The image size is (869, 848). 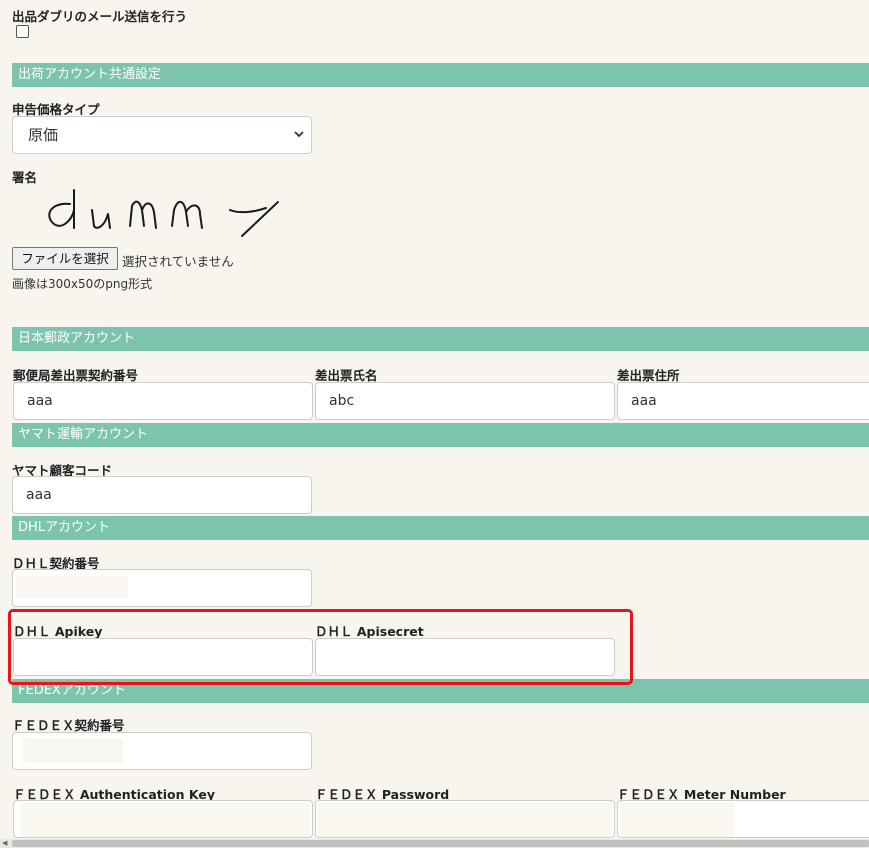 I want to click on scroll-left-icon: ◀, so click(x=4, y=843).